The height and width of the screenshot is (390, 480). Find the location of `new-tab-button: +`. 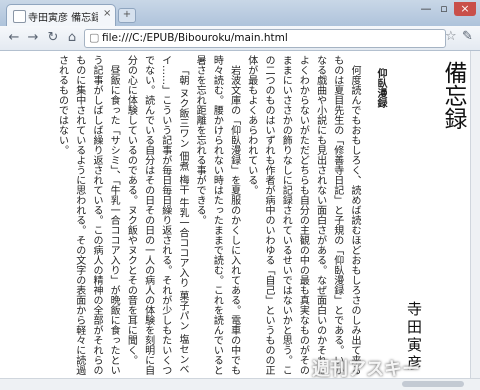

new-tab-button: + is located at coordinates (127, 15).